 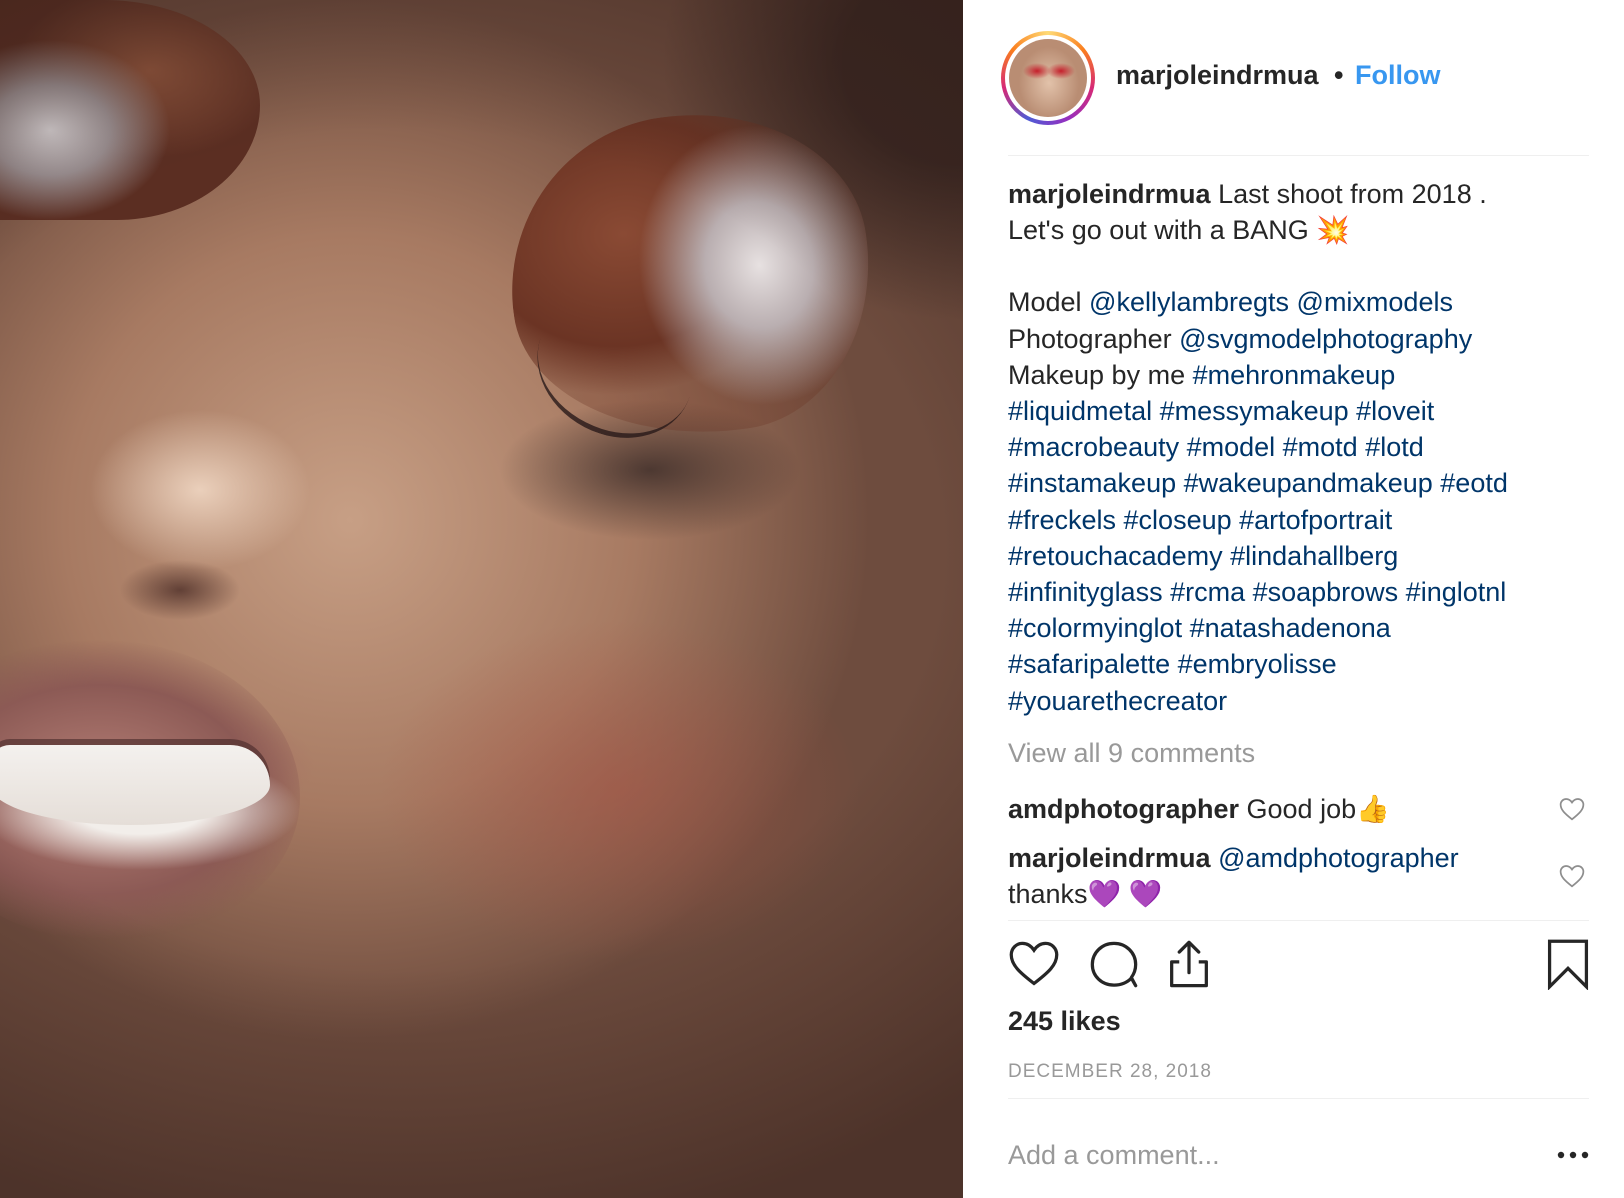 What do you see at coordinates (1300, 701) in the screenshot?
I see `hashtag-line: #youarethecreator` at bounding box center [1300, 701].